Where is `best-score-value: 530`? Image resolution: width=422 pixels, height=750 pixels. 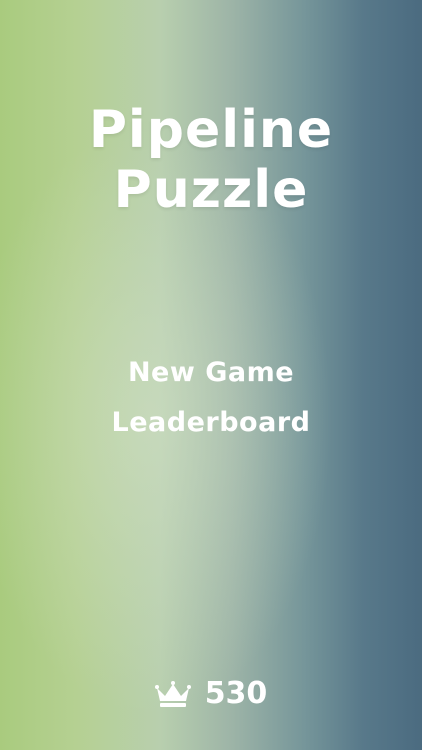
best-score-value: 530 is located at coordinates (236, 693).